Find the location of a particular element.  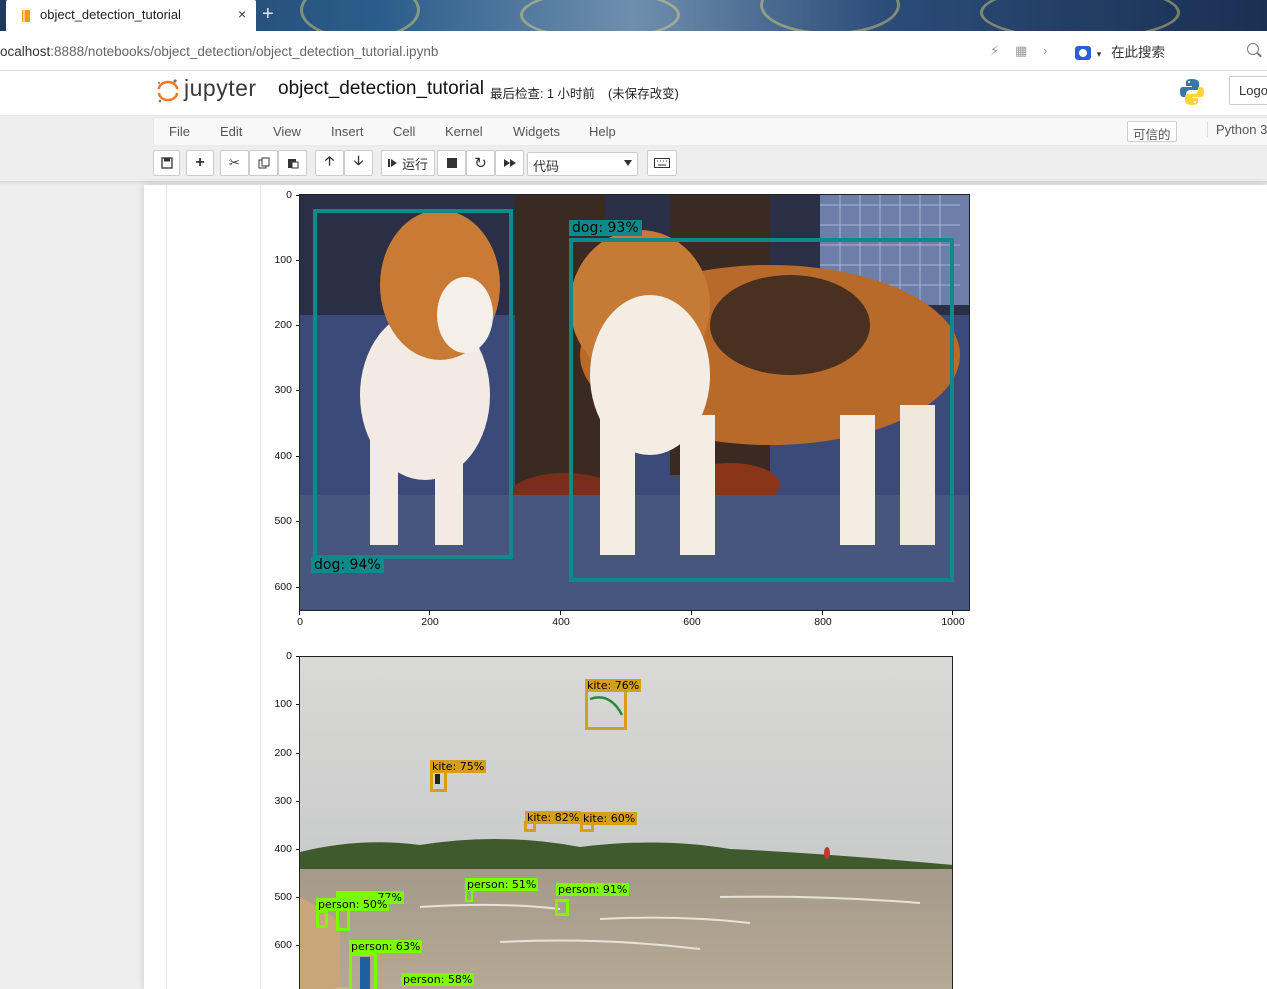

copy-button is located at coordinates (263, 163).